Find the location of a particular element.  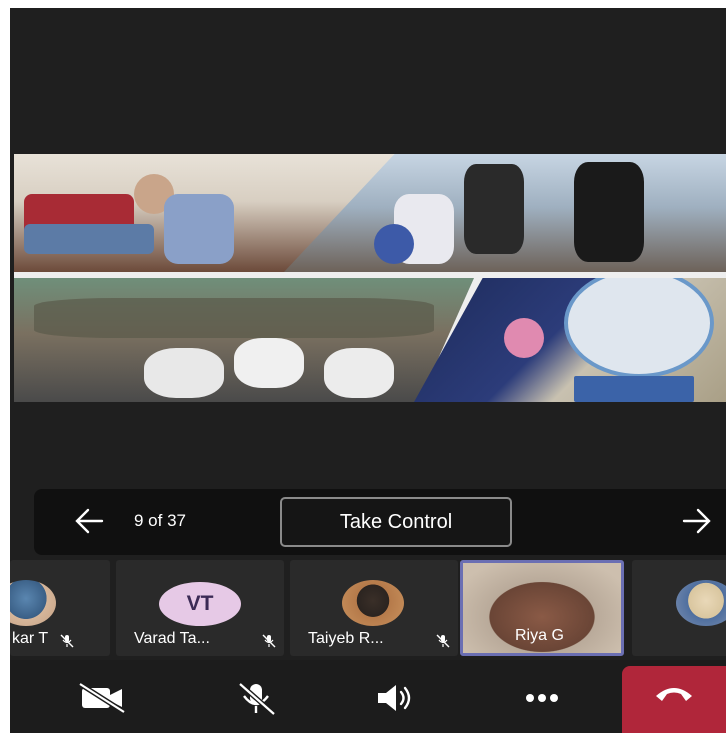

arrow-right-icon is located at coordinates (697, 521).